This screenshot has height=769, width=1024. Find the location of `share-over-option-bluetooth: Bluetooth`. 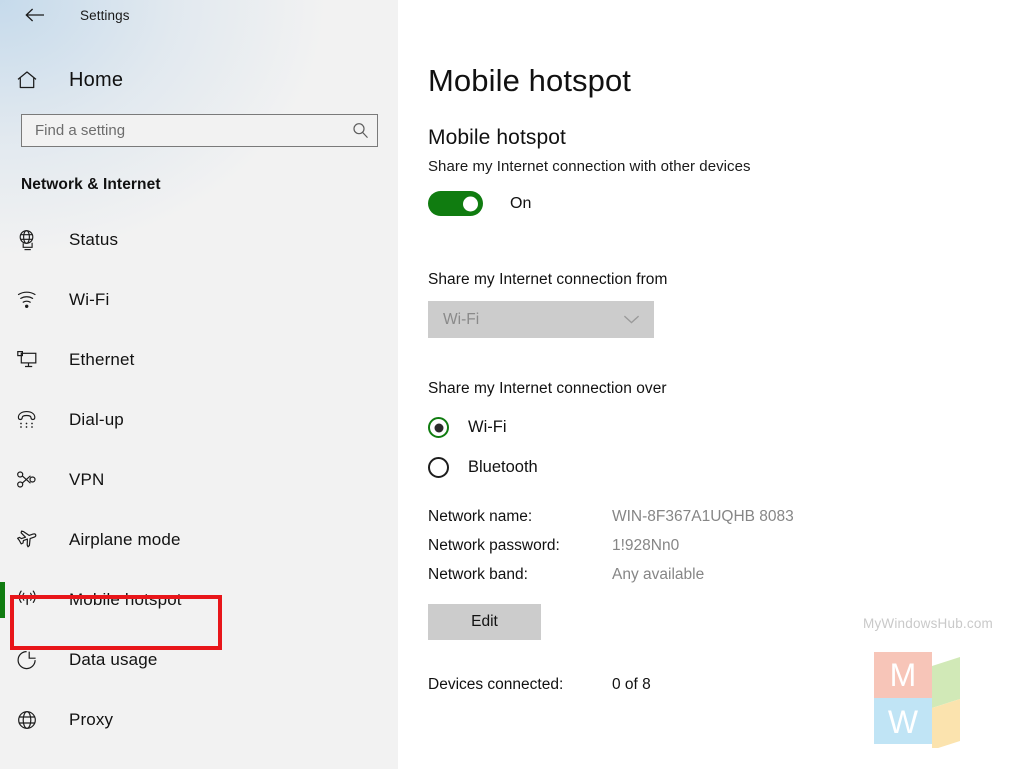

share-over-option-bluetooth: Bluetooth is located at coordinates (528, 467).